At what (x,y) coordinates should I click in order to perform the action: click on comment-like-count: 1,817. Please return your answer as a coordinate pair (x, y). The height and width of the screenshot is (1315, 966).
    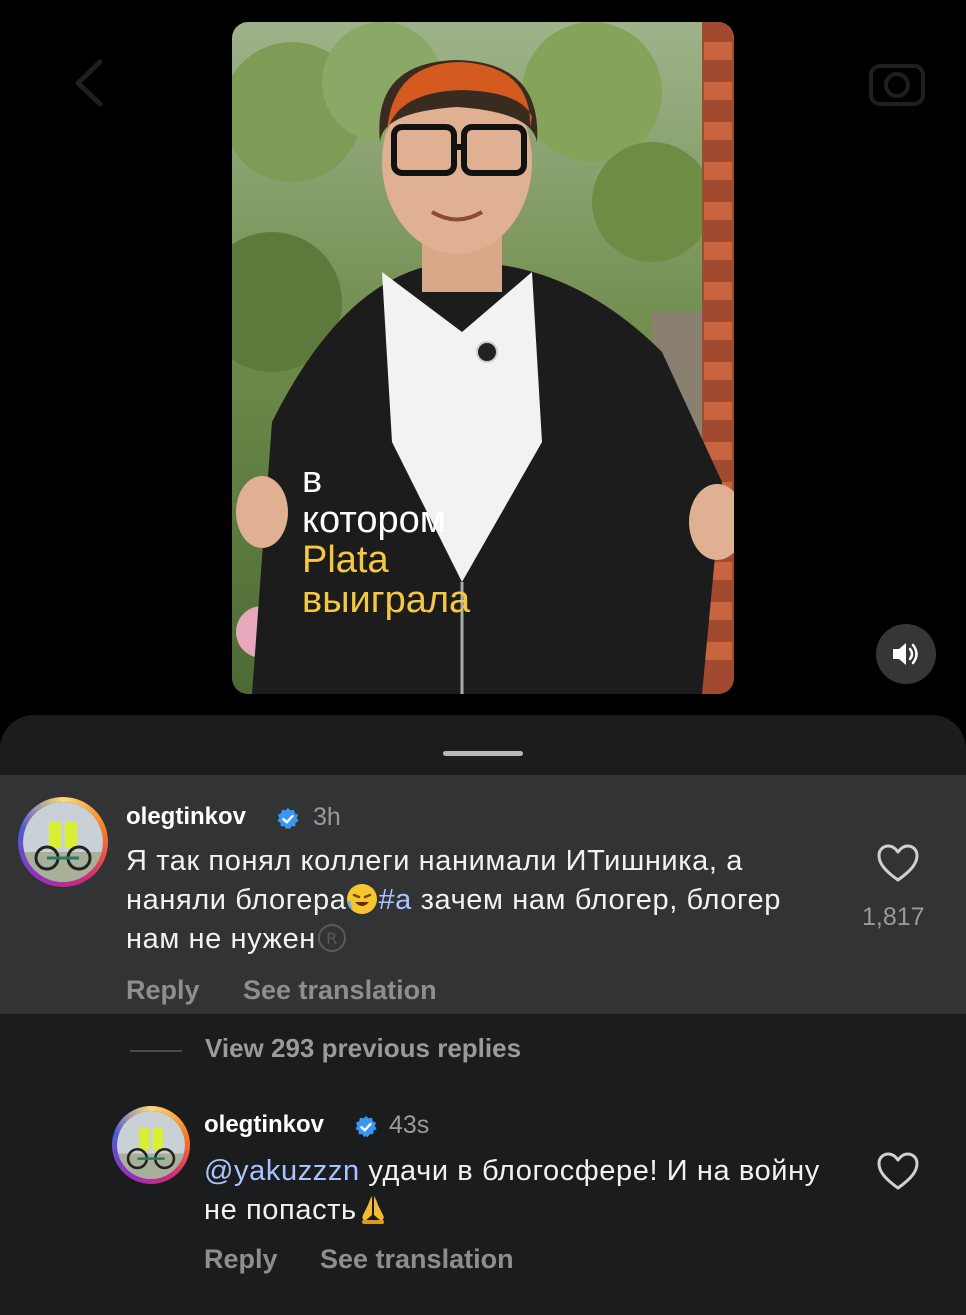
    Looking at the image, I should click on (893, 917).